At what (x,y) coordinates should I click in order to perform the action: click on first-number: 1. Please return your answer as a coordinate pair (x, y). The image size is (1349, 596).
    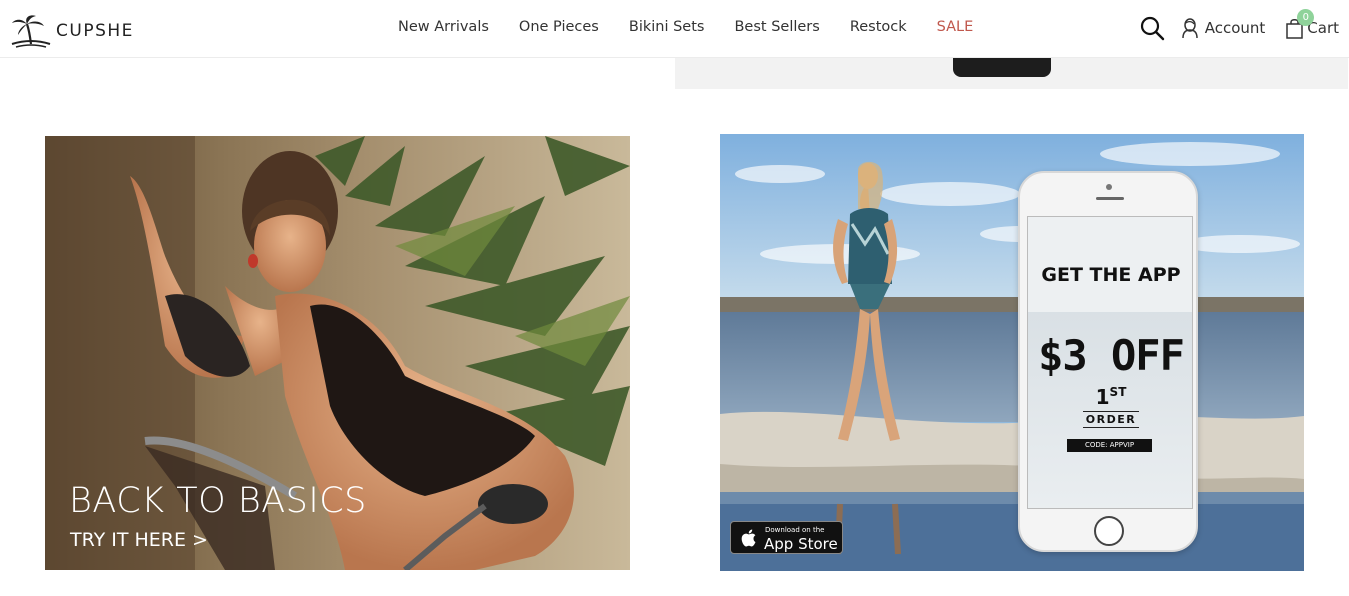
    Looking at the image, I should click on (1102, 397).